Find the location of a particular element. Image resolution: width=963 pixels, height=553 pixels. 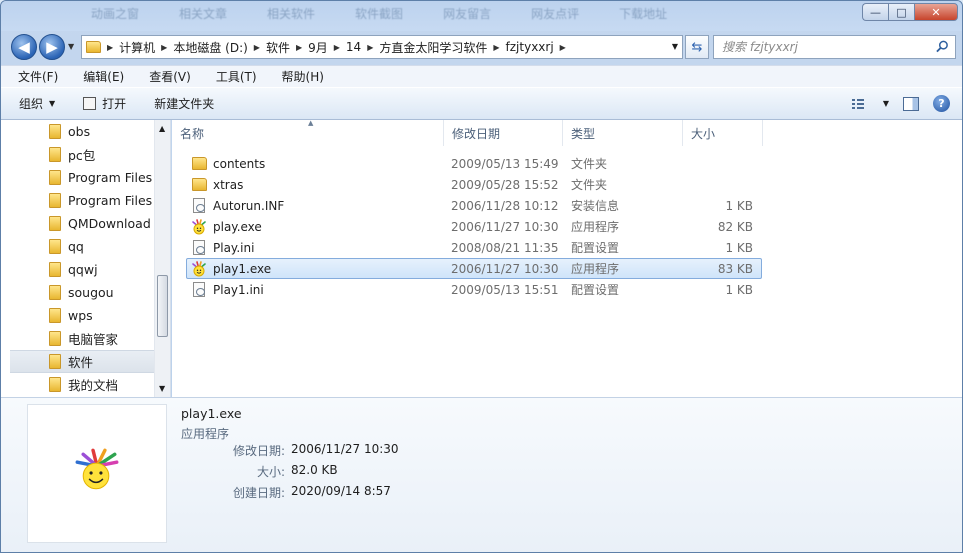

menu-item: 文件(F) is located at coordinates (38, 76).